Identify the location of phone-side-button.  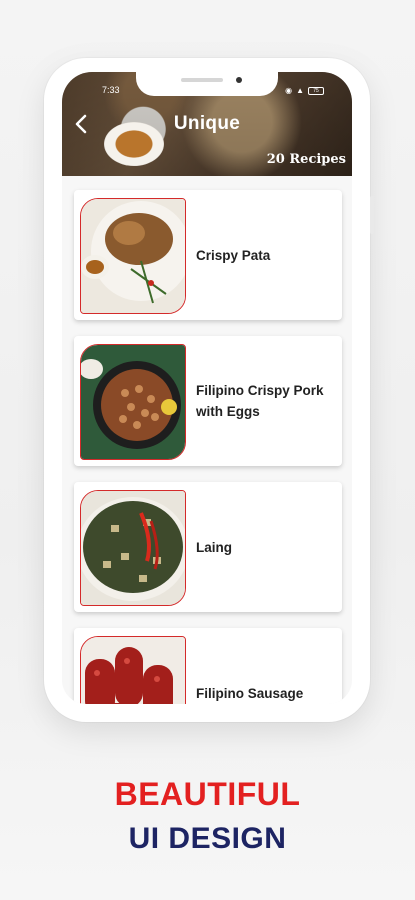
(372, 215).